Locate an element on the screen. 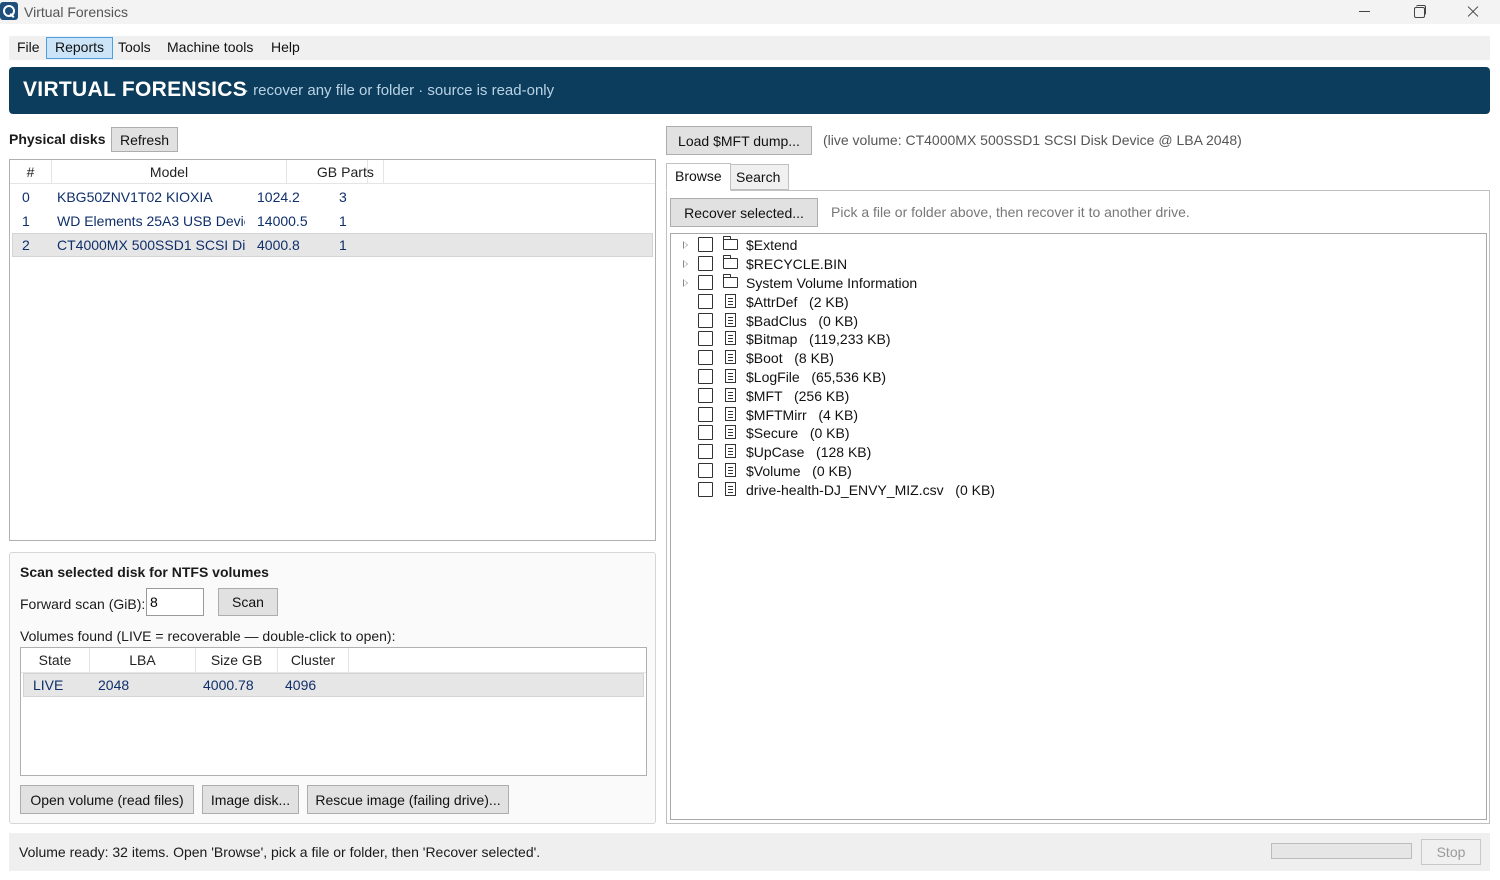 Image resolution: width=1500 pixels, height=880 pixels. tree-item-label: $Extend is located at coordinates (772, 245).